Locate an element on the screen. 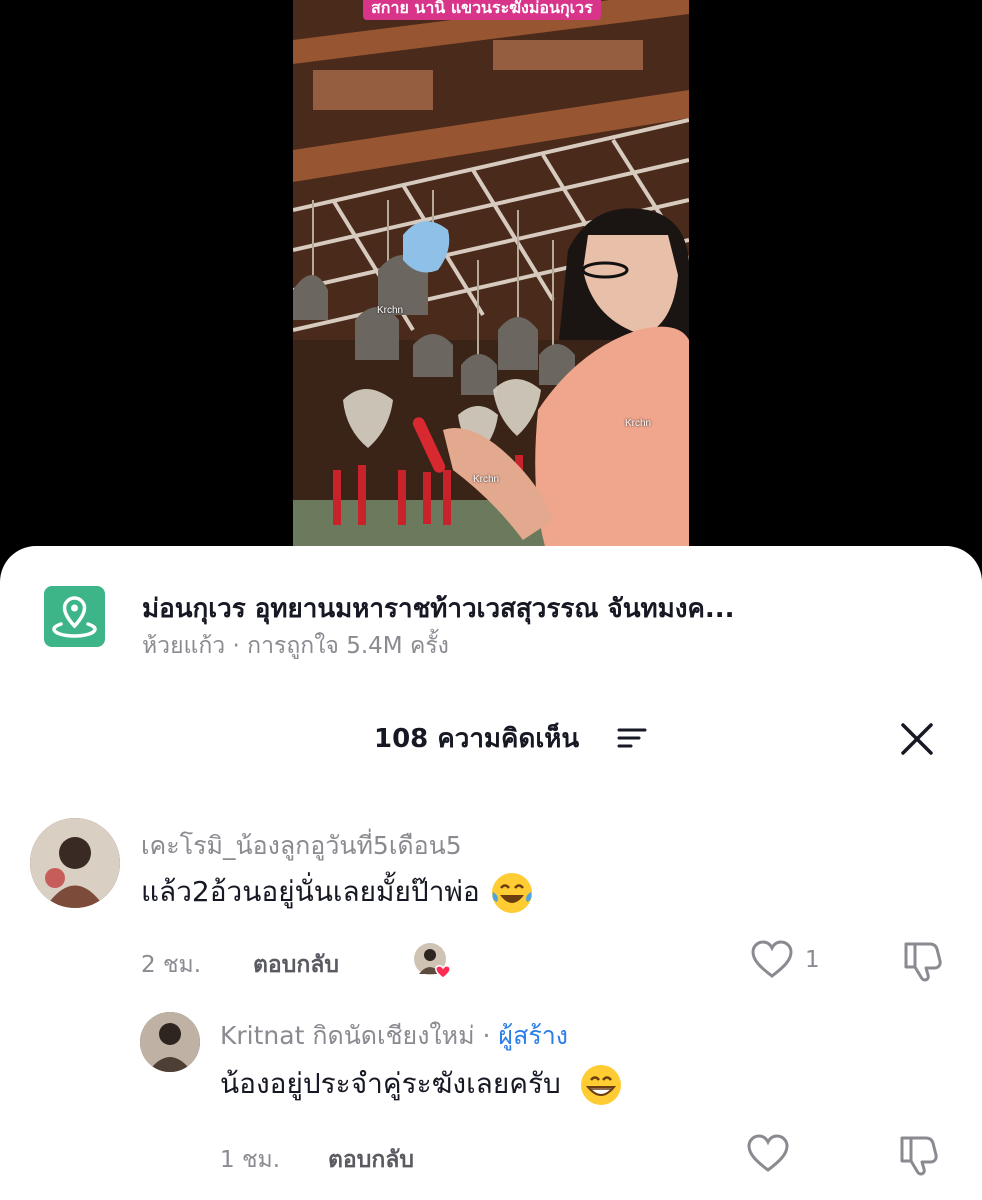 Image resolution: width=982 pixels, height=1200 pixels. creator-liked-avatar is located at coordinates (432, 960).